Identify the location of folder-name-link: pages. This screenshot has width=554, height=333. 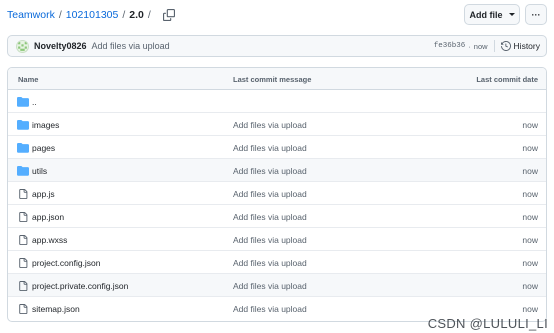
(43, 148).